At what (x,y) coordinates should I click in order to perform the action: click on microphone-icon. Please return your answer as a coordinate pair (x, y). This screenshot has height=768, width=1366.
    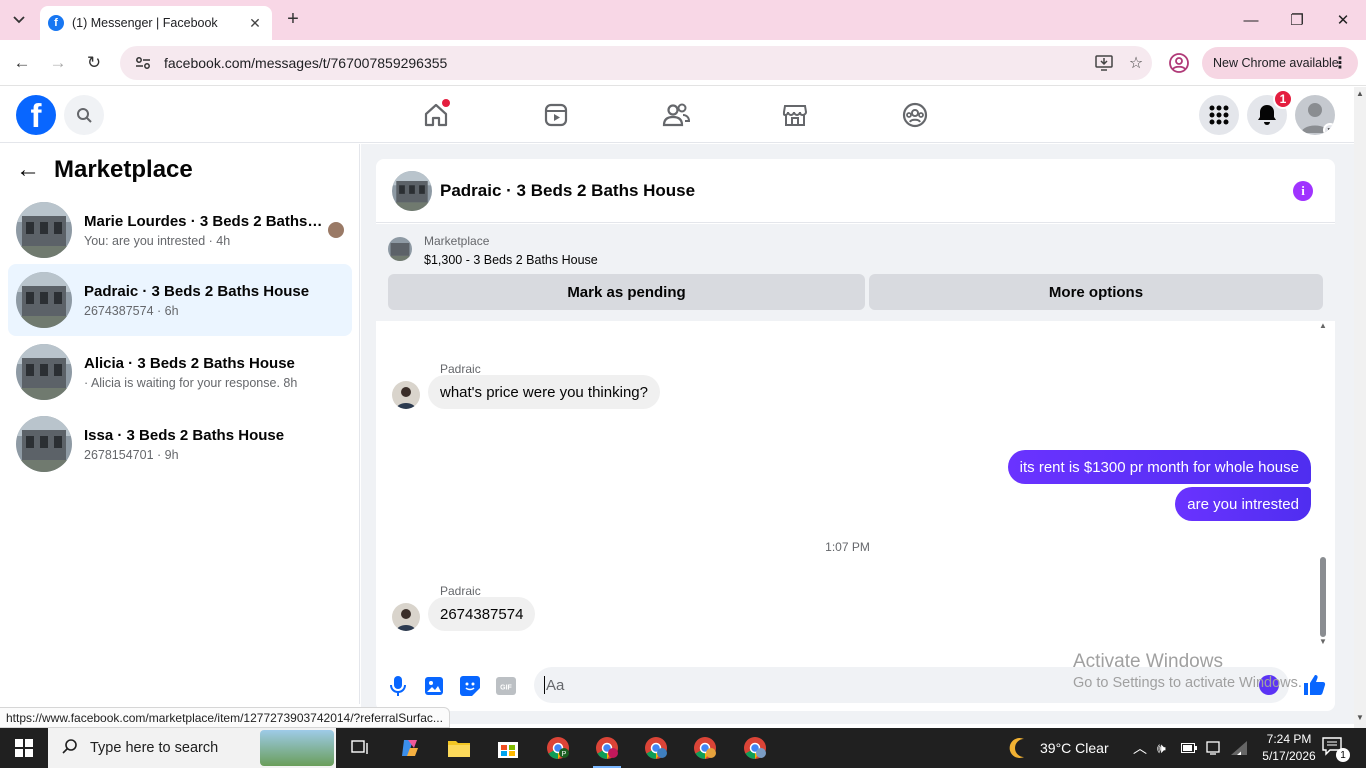
    Looking at the image, I should click on (398, 686).